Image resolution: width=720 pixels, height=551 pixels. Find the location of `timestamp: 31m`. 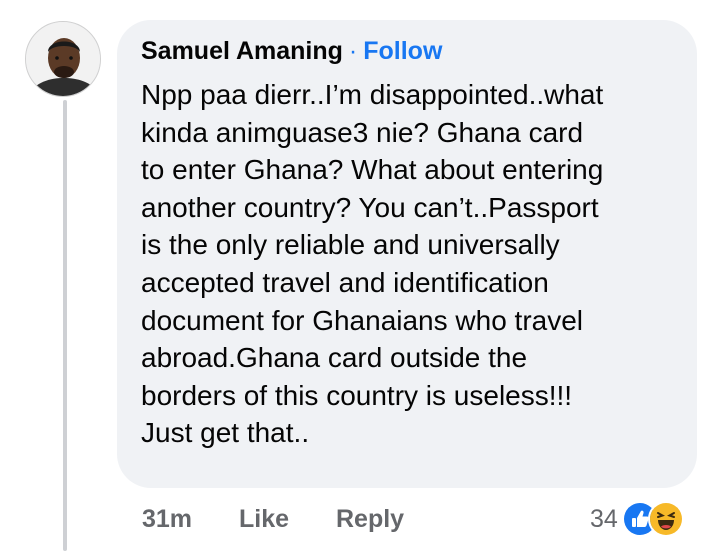

timestamp: 31m is located at coordinates (167, 519).